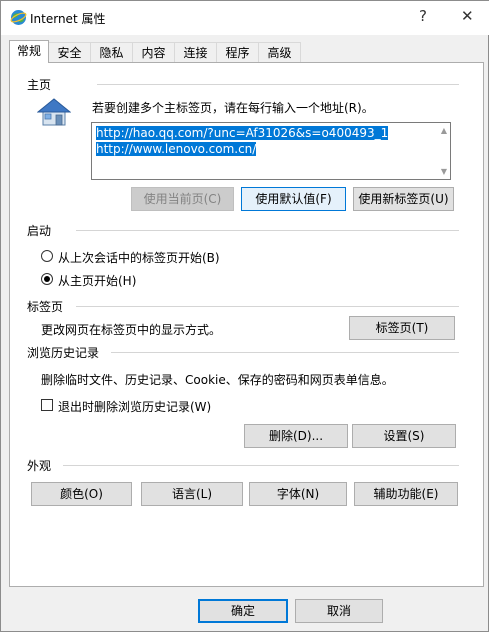 Image resolution: width=491 pixels, height=634 pixels. What do you see at coordinates (195, 52) in the screenshot?
I see `tab-connections: 连接` at bounding box center [195, 52].